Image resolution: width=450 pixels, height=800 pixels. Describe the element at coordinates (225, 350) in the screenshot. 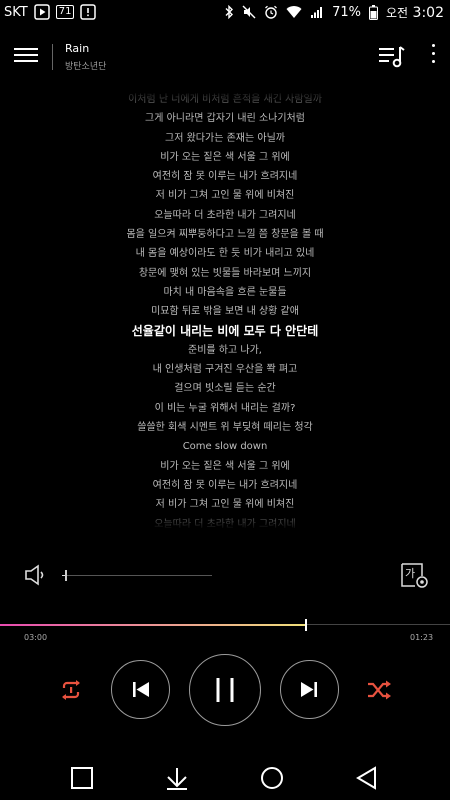

I see `lyric-line: 준비를 하고 나가,` at that location.